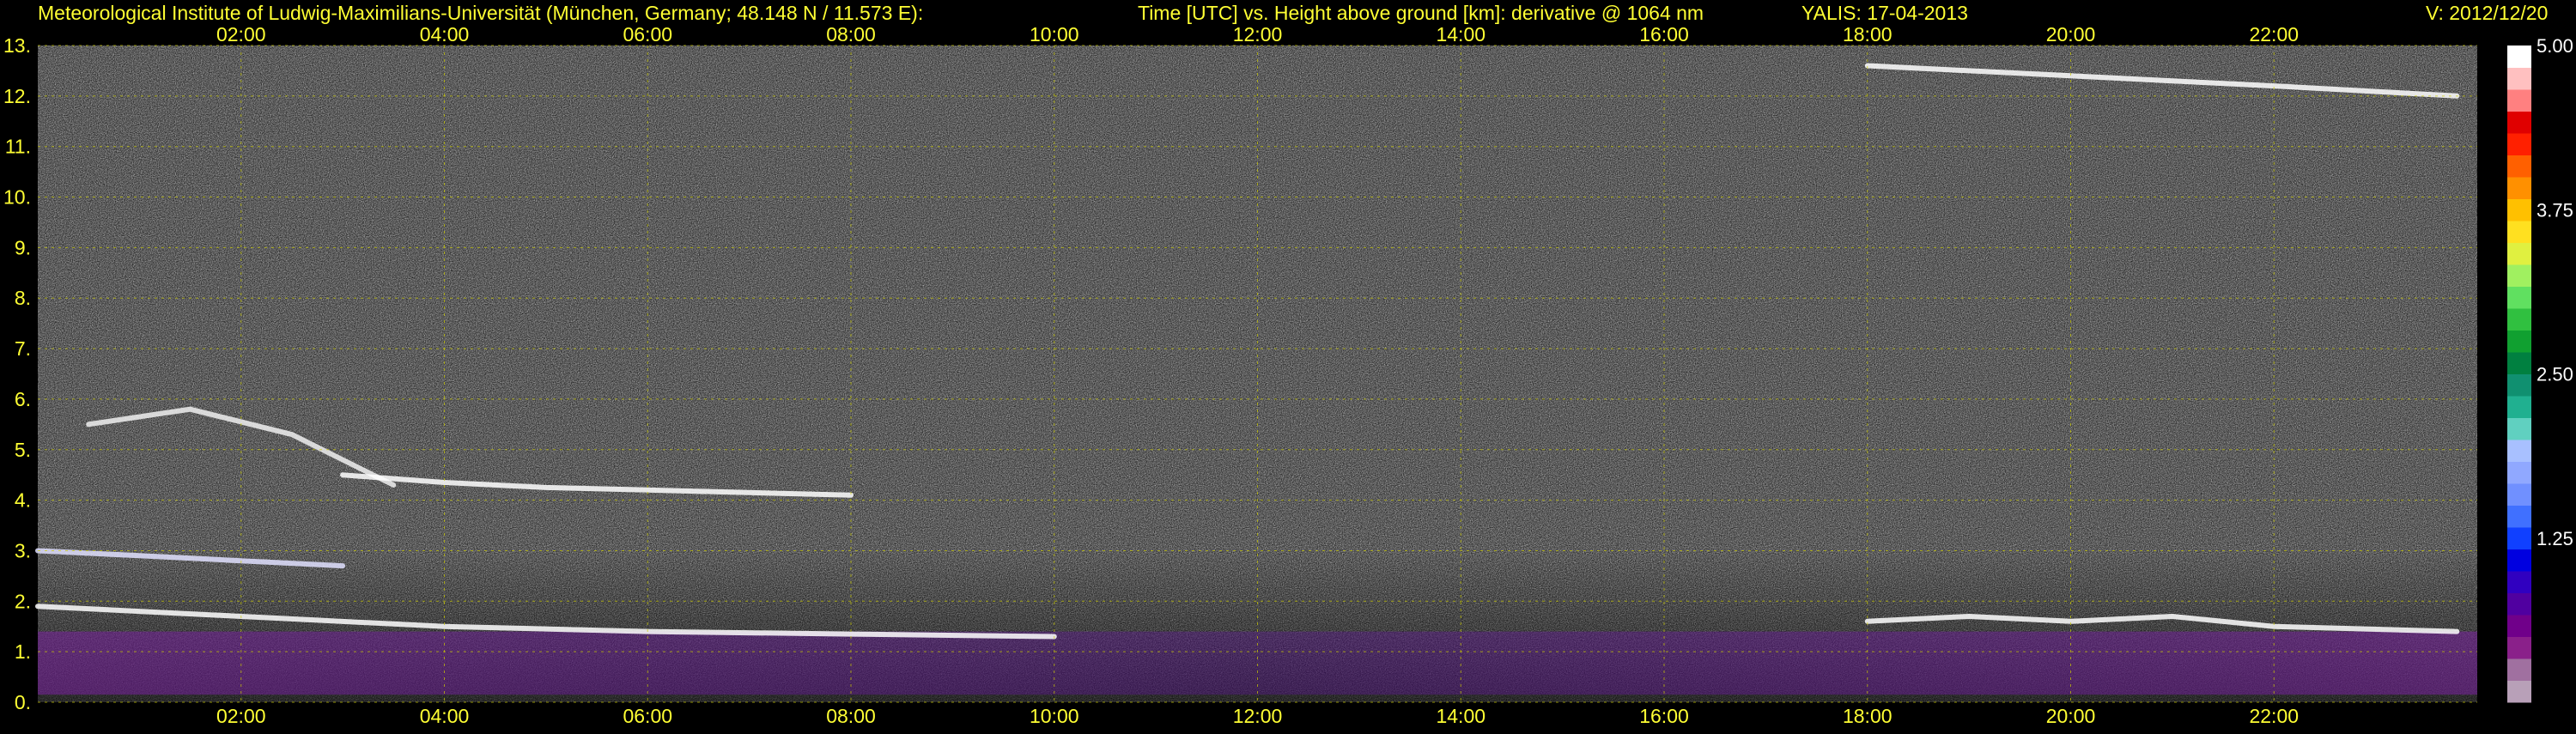 The width and height of the screenshot is (2576, 734). Describe the element at coordinates (1054, 34) in the screenshot. I see `x-tick-label-top: 10:00` at that location.